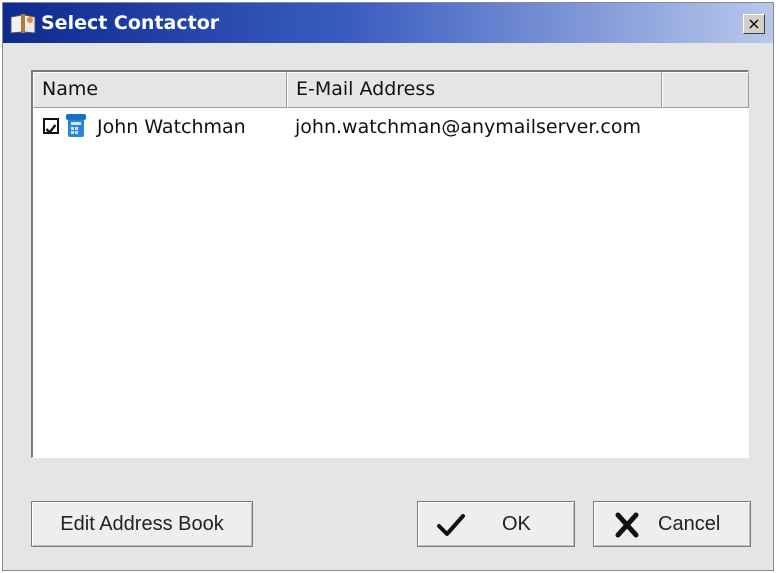 This screenshot has width=776, height=573. What do you see at coordinates (76, 125) in the screenshot?
I see `contact-phone-icon` at bounding box center [76, 125].